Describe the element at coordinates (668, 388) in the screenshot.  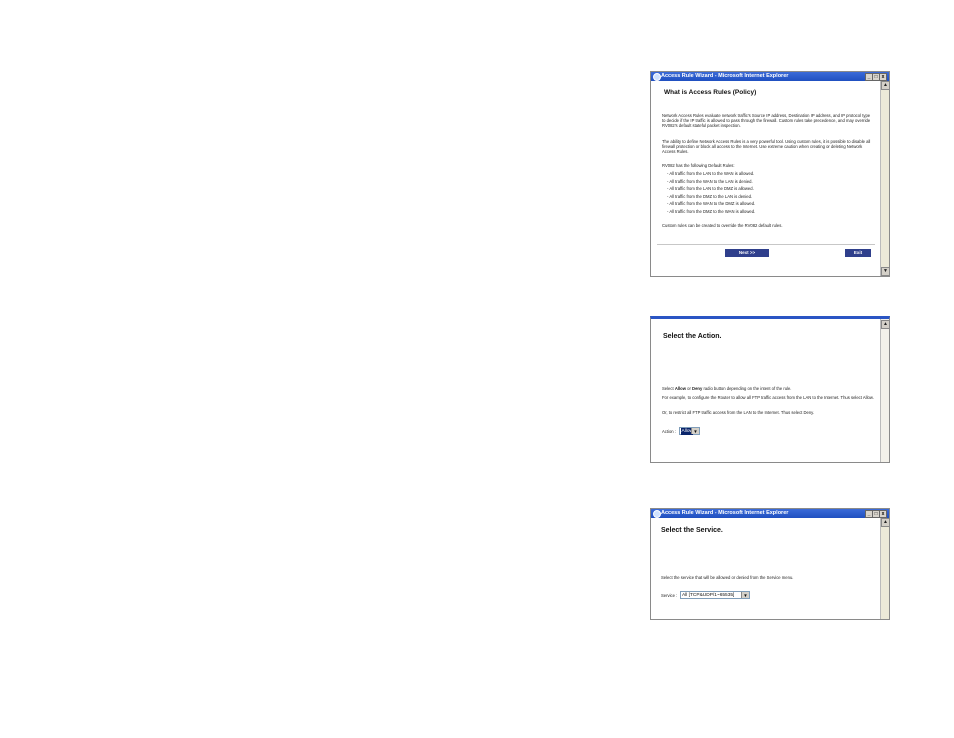
I see `instruction-text: Select` at that location.